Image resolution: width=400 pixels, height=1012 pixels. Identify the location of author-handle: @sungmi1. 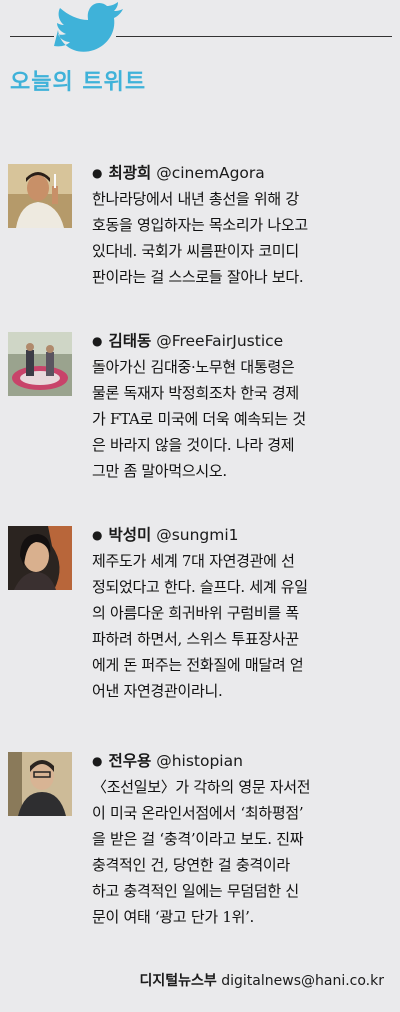
(197, 535).